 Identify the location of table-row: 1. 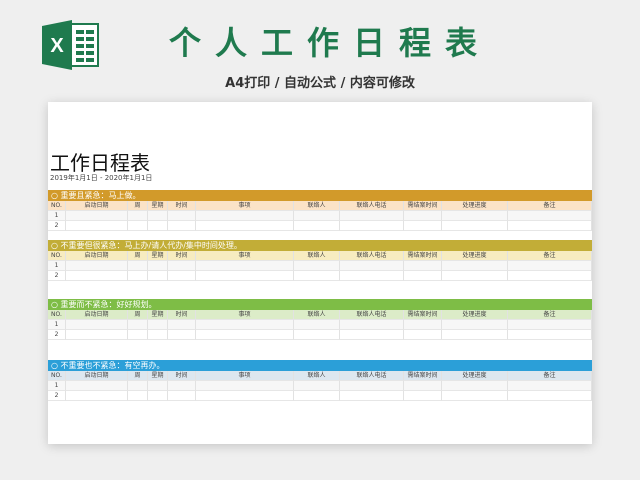
(320, 386).